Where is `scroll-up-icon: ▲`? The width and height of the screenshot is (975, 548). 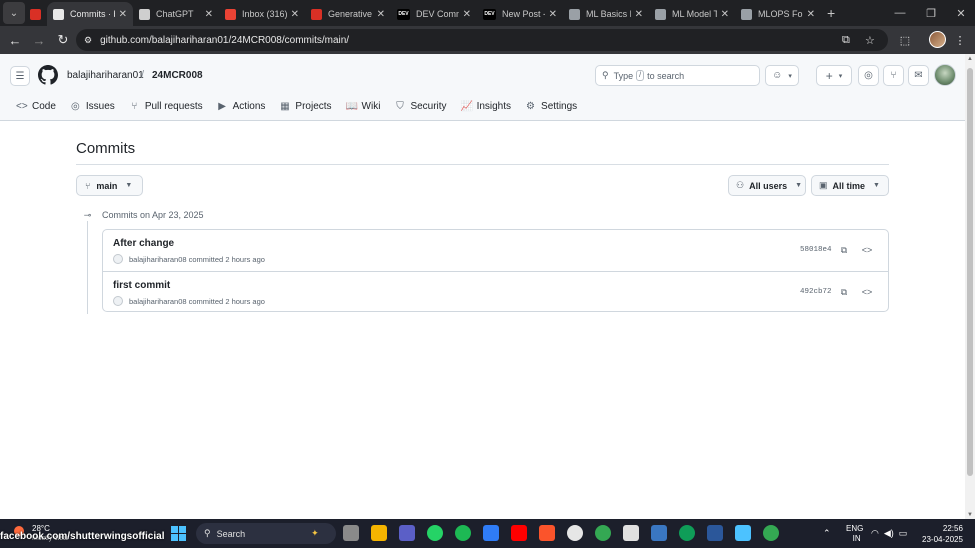
scroll-up-icon: ▲ is located at coordinates (970, 59).